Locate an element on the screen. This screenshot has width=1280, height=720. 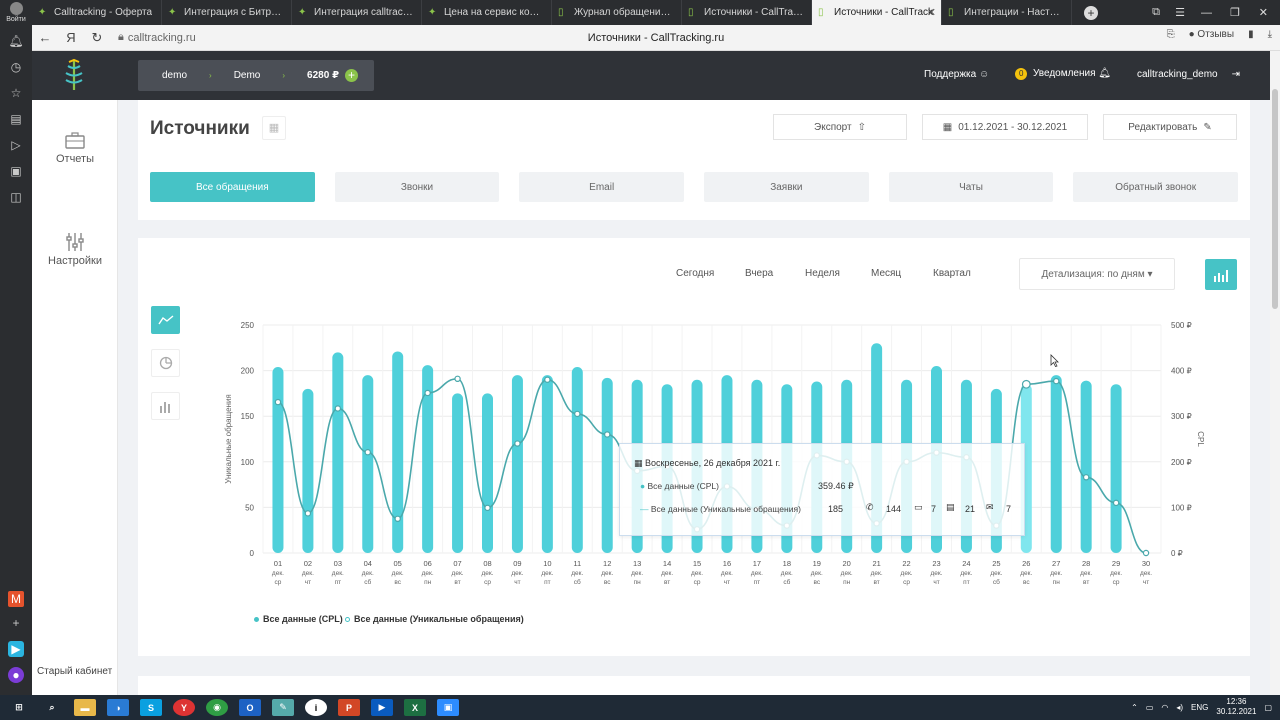
alice-icon: ● is located at coordinates (16, 675).